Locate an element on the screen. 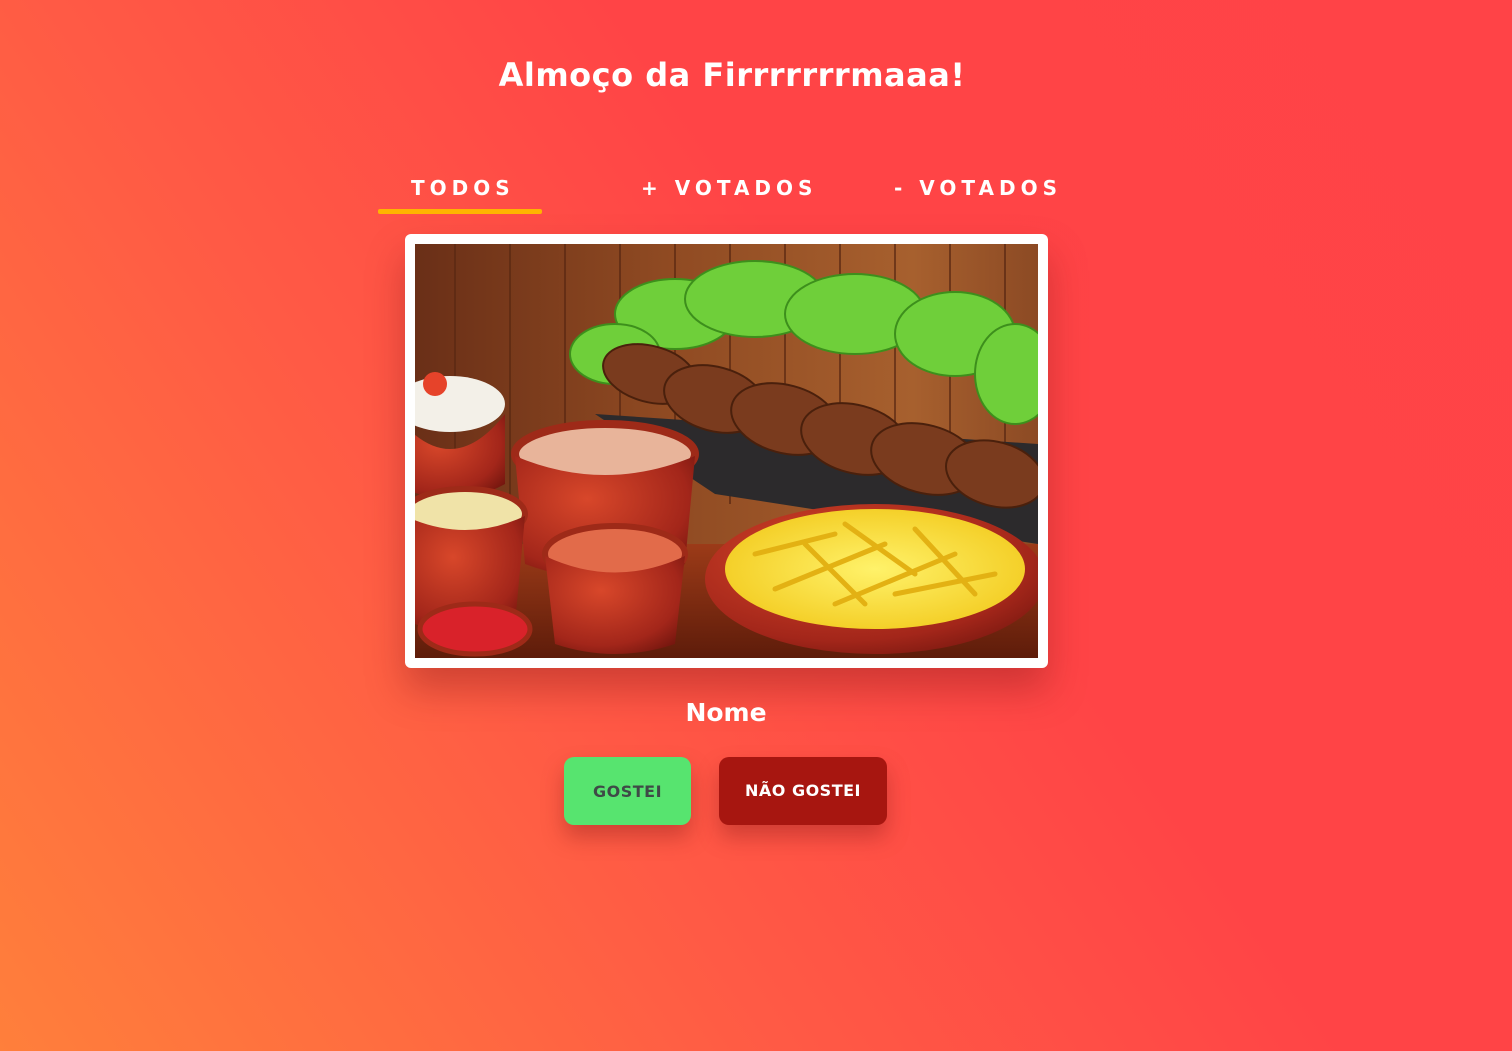 The image size is (1512, 1051). tab-menos-votados: - VOTADOS is located at coordinates (978, 188).